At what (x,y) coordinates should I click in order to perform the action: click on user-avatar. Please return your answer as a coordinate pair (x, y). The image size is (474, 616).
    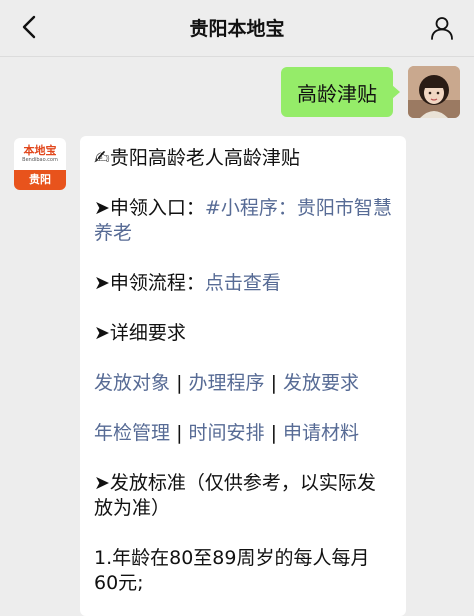
    Looking at the image, I should click on (434, 92).